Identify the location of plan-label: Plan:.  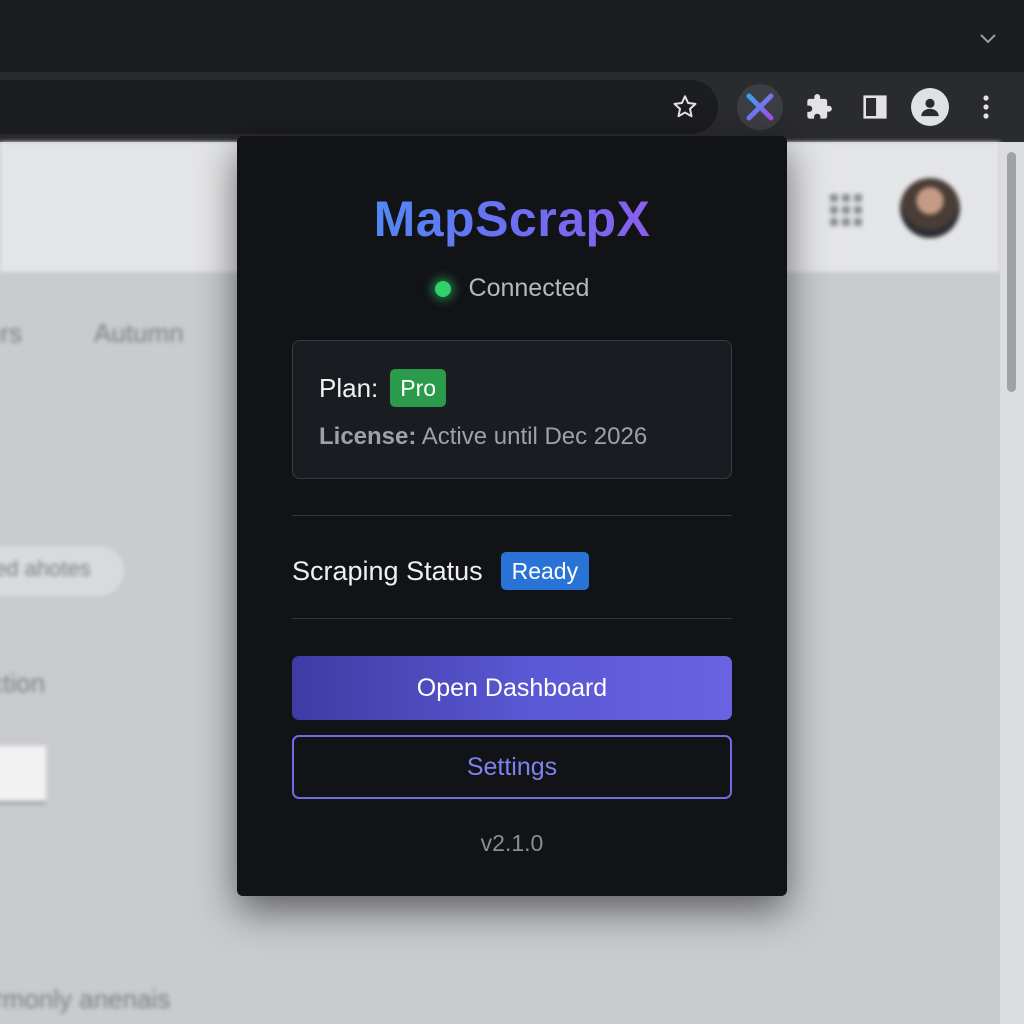
(349, 387).